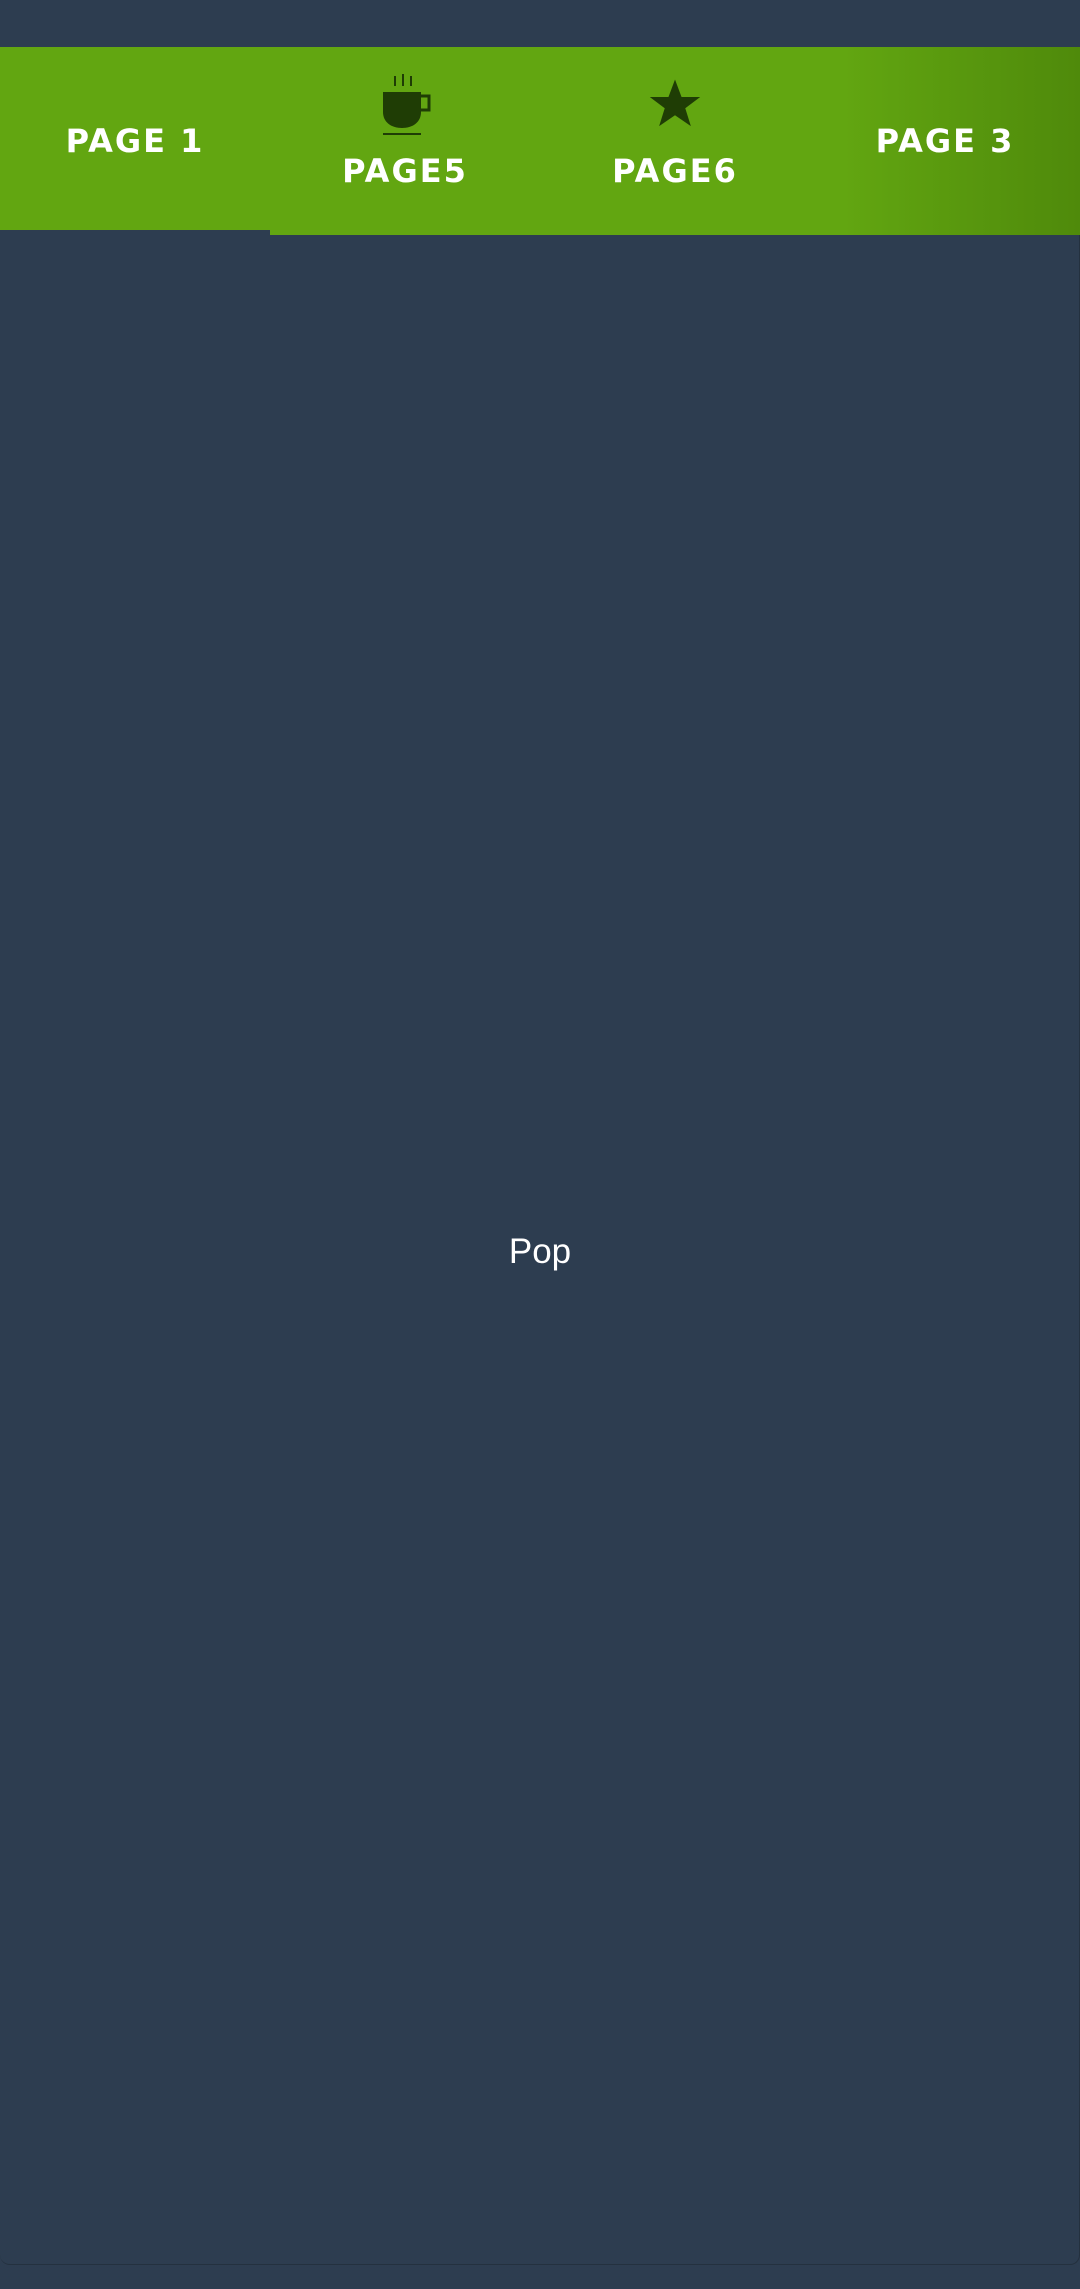  I want to click on tab-page-1: PAGE 1, so click(135, 141).